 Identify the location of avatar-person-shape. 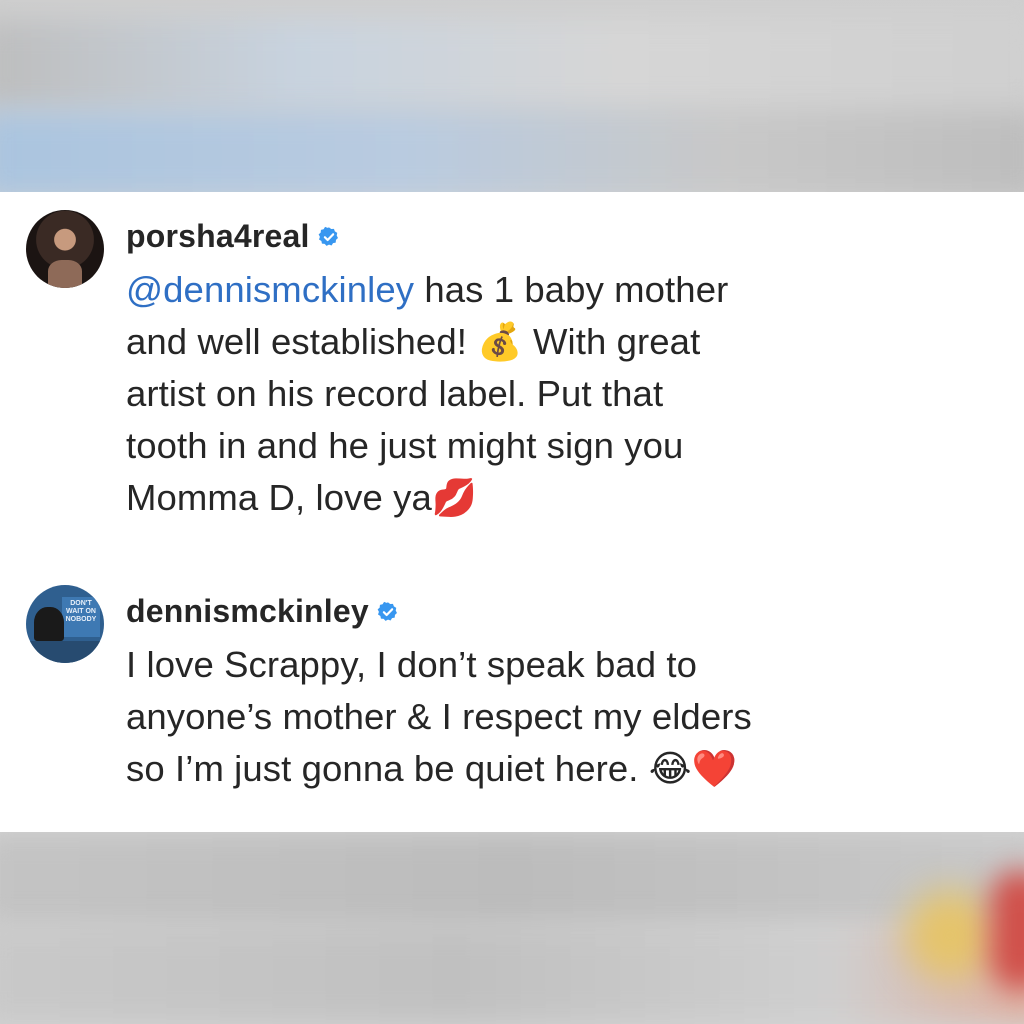
(49, 624).